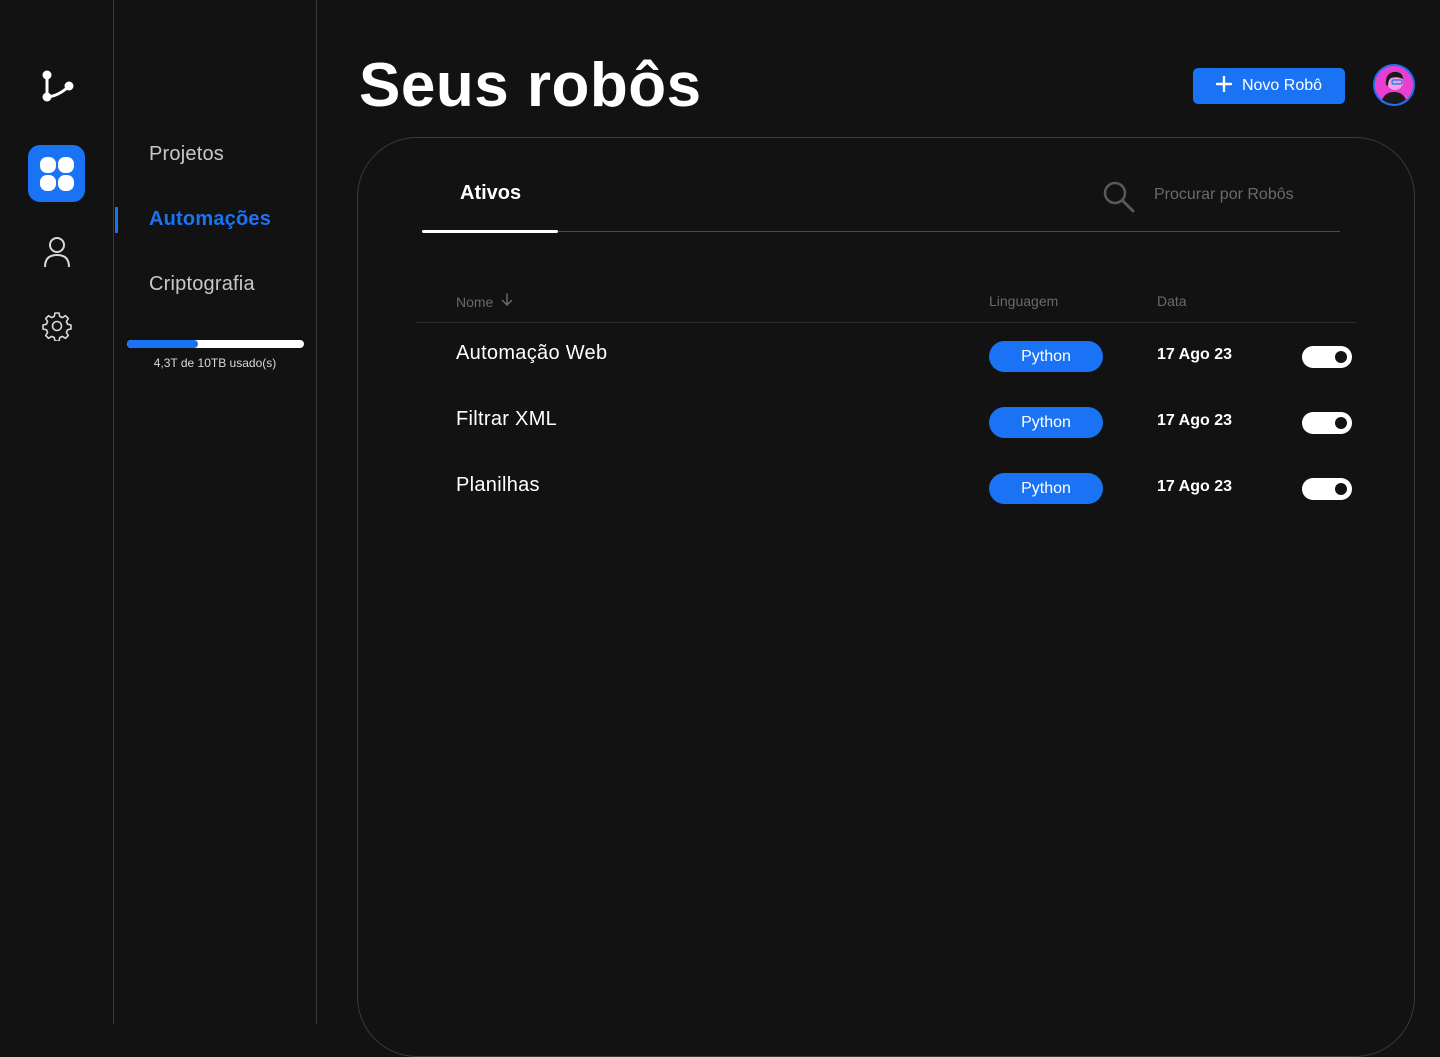  Describe the element at coordinates (1394, 85) in the screenshot. I see `avatar` at that location.